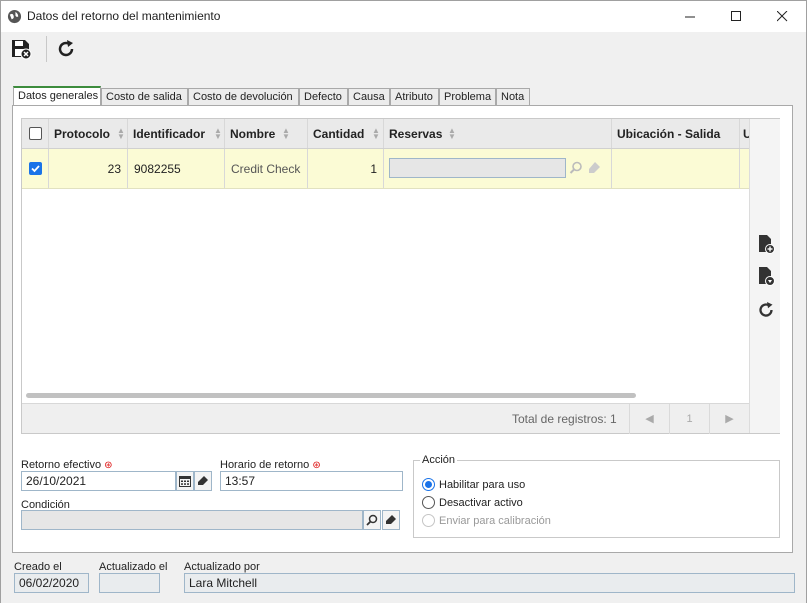  Describe the element at coordinates (88, 168) in the screenshot. I see `cell-protocolo: 23` at that location.